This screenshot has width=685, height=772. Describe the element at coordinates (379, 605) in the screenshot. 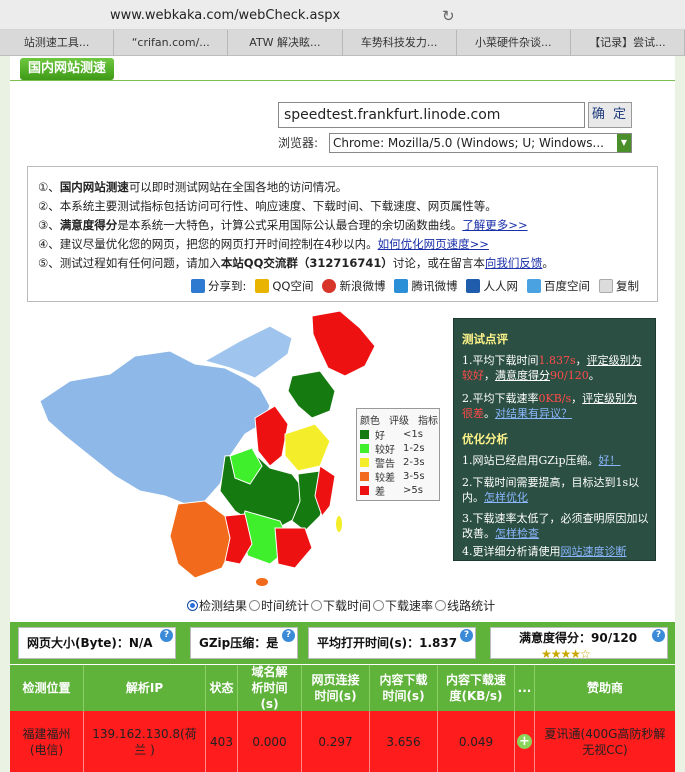

I see `radio-download-speed` at that location.